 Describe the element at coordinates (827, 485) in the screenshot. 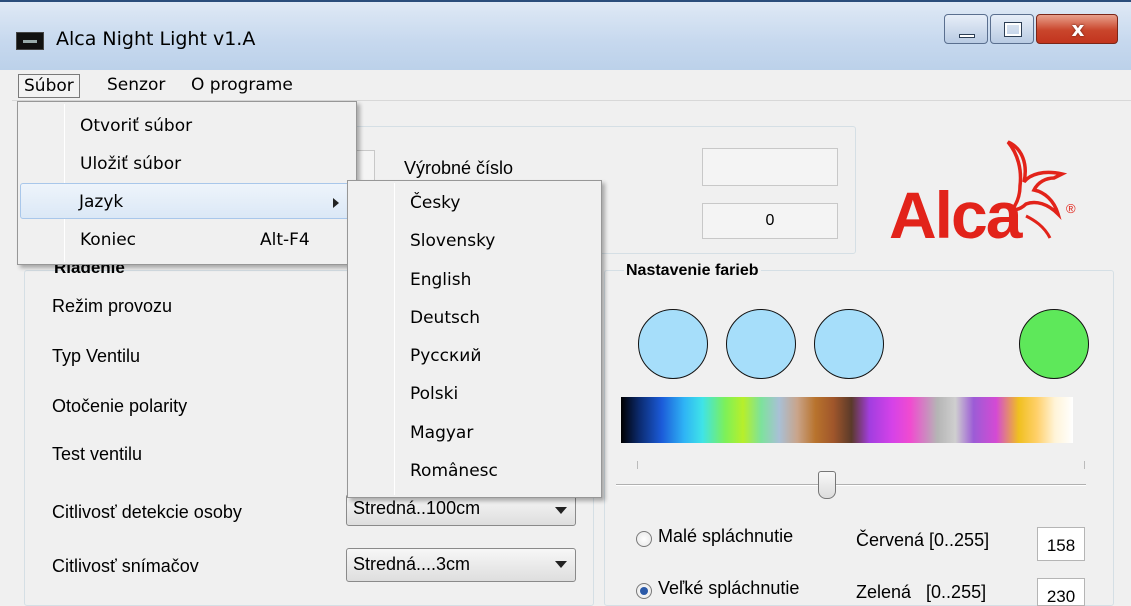

I see `color-slider-thumb` at that location.